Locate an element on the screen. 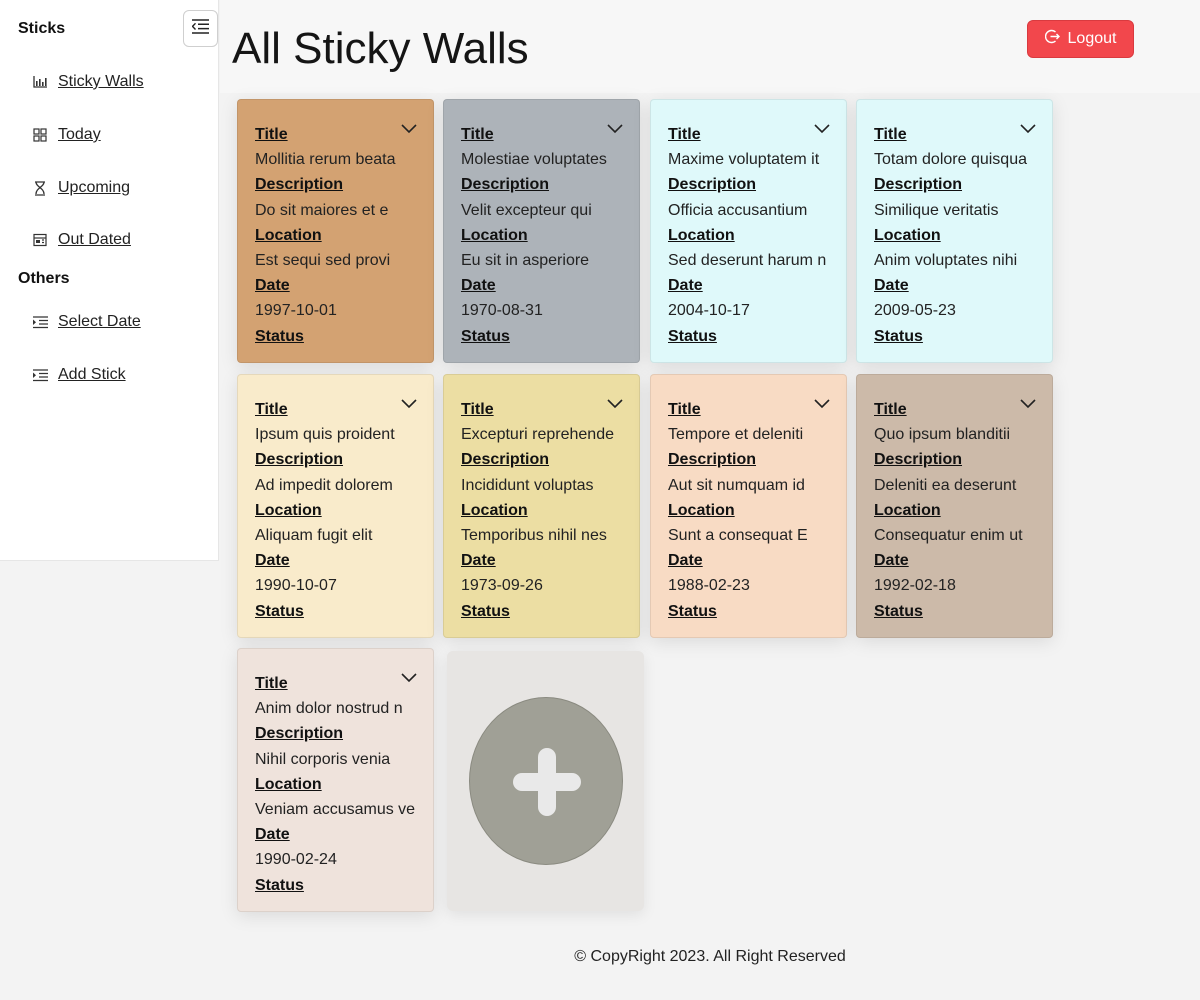  sidebar-item-upcoming: Upcoming is located at coordinates (81, 188).